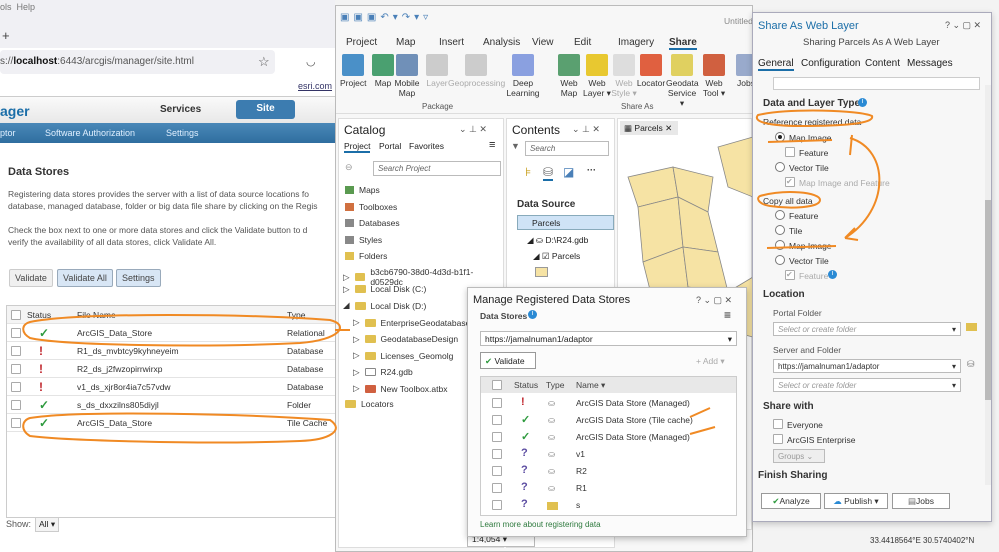 Image resolution: width=999 pixels, height=552 pixels. What do you see at coordinates (371, 207) in the screenshot?
I see `catalog-item: Toolboxes` at bounding box center [371, 207].